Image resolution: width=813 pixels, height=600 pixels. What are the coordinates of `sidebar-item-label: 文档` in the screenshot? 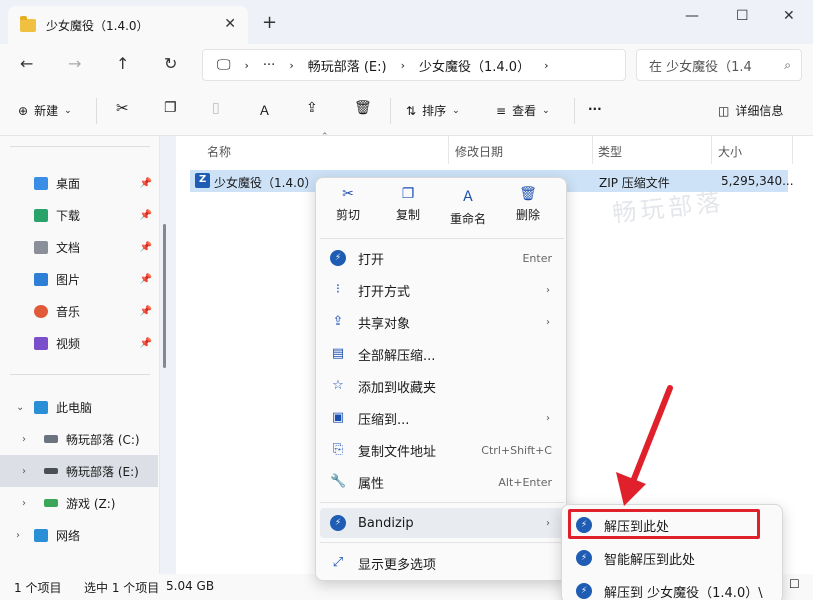 It's located at (68, 247).